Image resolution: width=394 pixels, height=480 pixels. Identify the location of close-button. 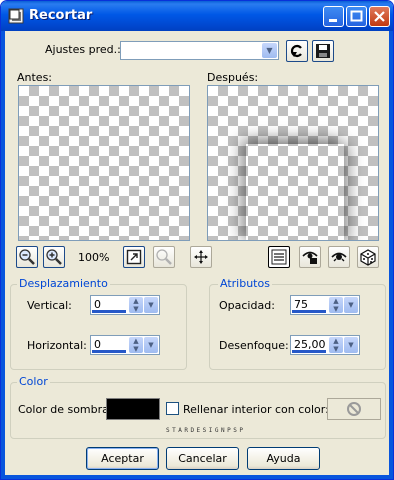
(379, 16).